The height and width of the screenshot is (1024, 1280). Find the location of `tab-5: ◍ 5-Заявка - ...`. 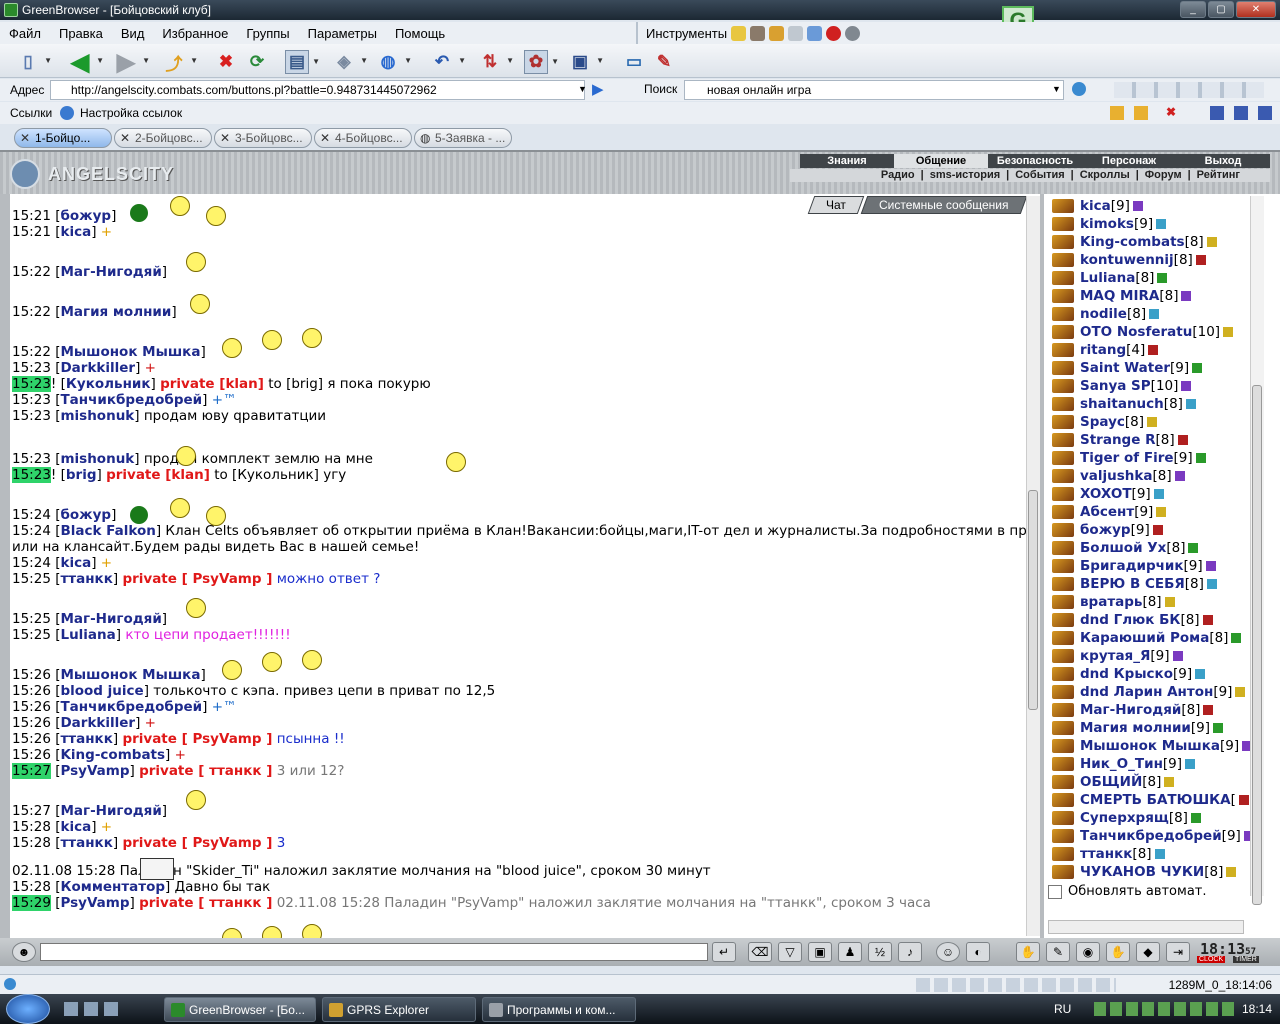

tab-5: ◍ 5-Заявка - ... is located at coordinates (463, 138).